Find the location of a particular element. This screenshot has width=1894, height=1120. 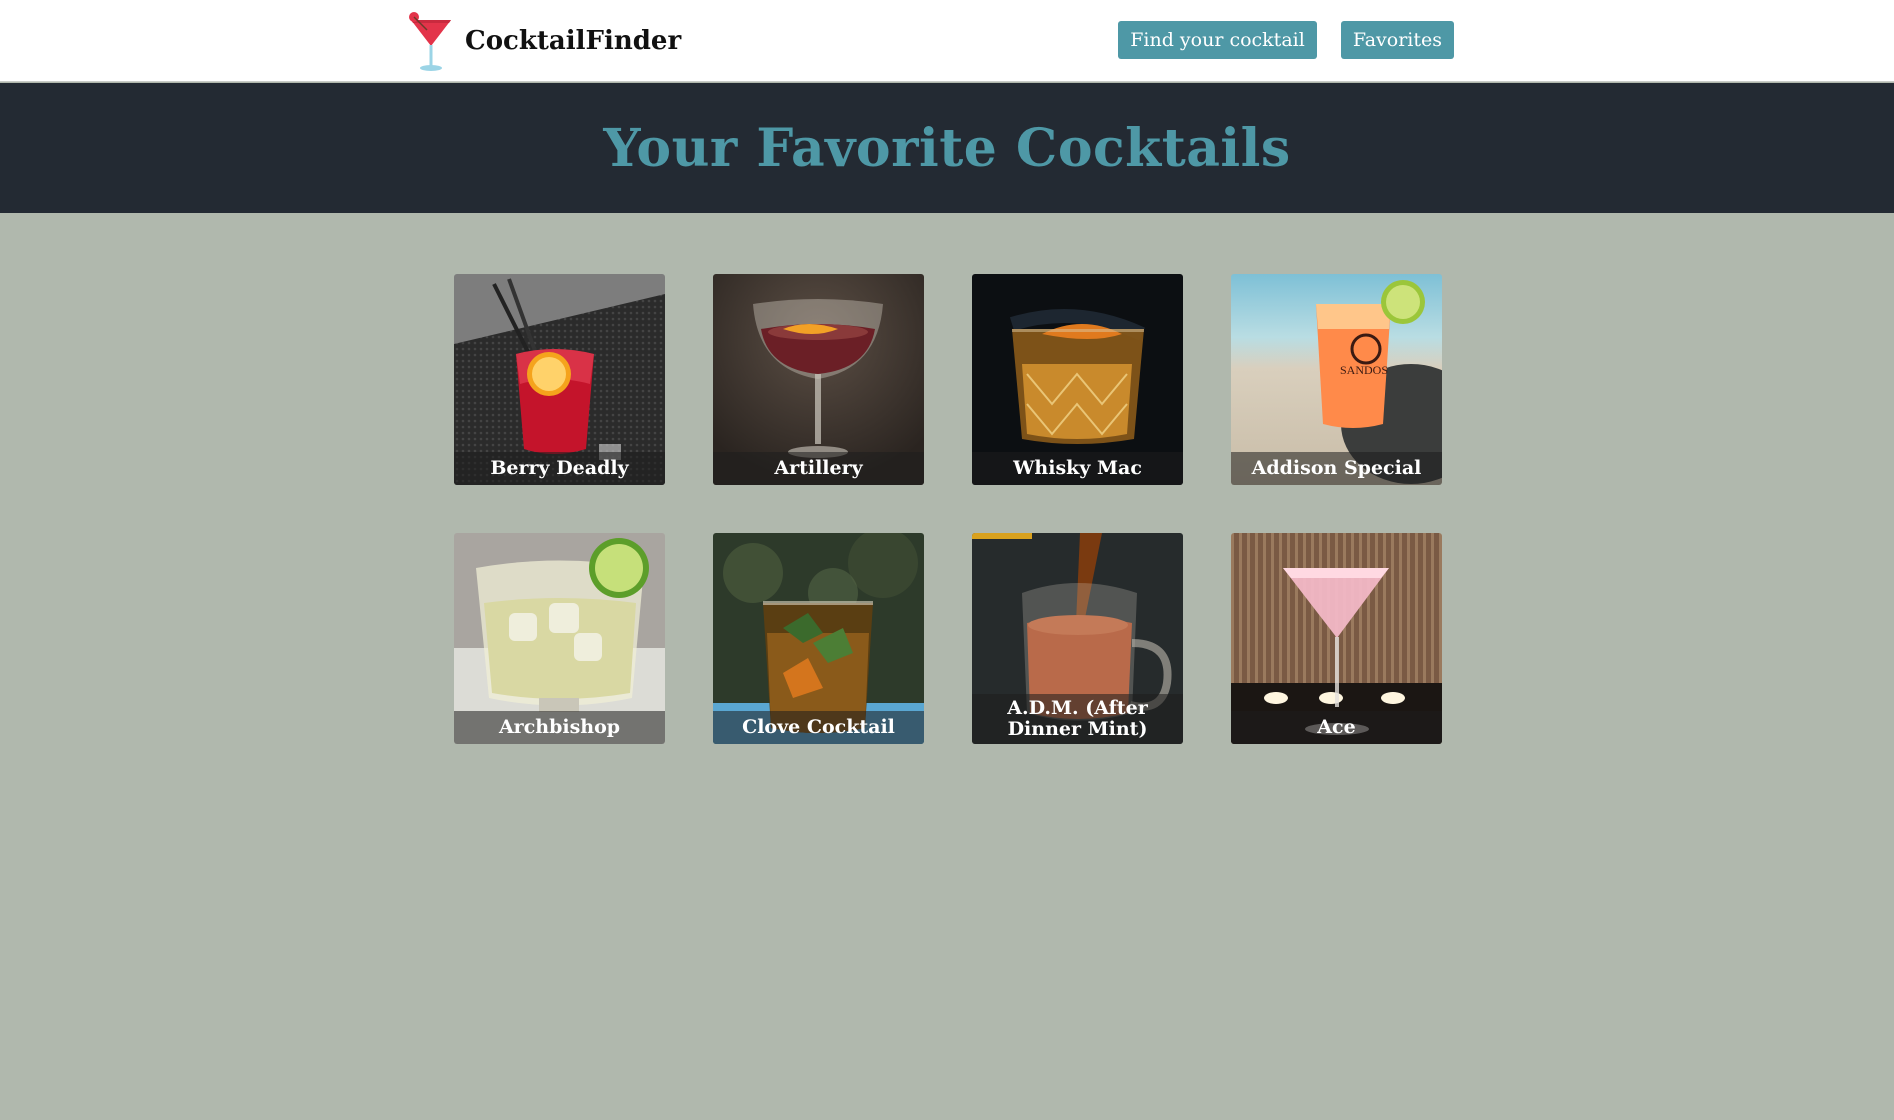

cocktail-glass-icon is located at coordinates (430, 41).